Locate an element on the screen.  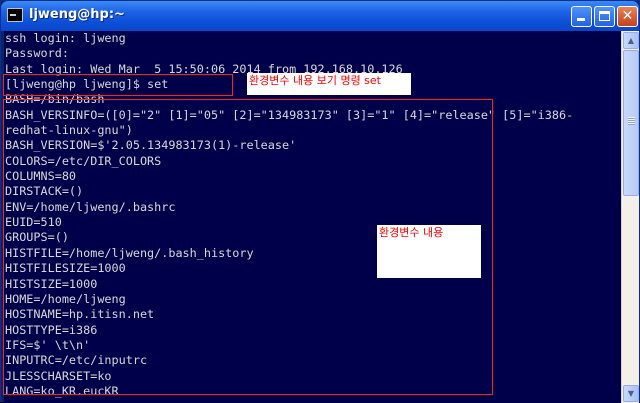
maximize-button is located at coordinates (604, 16).